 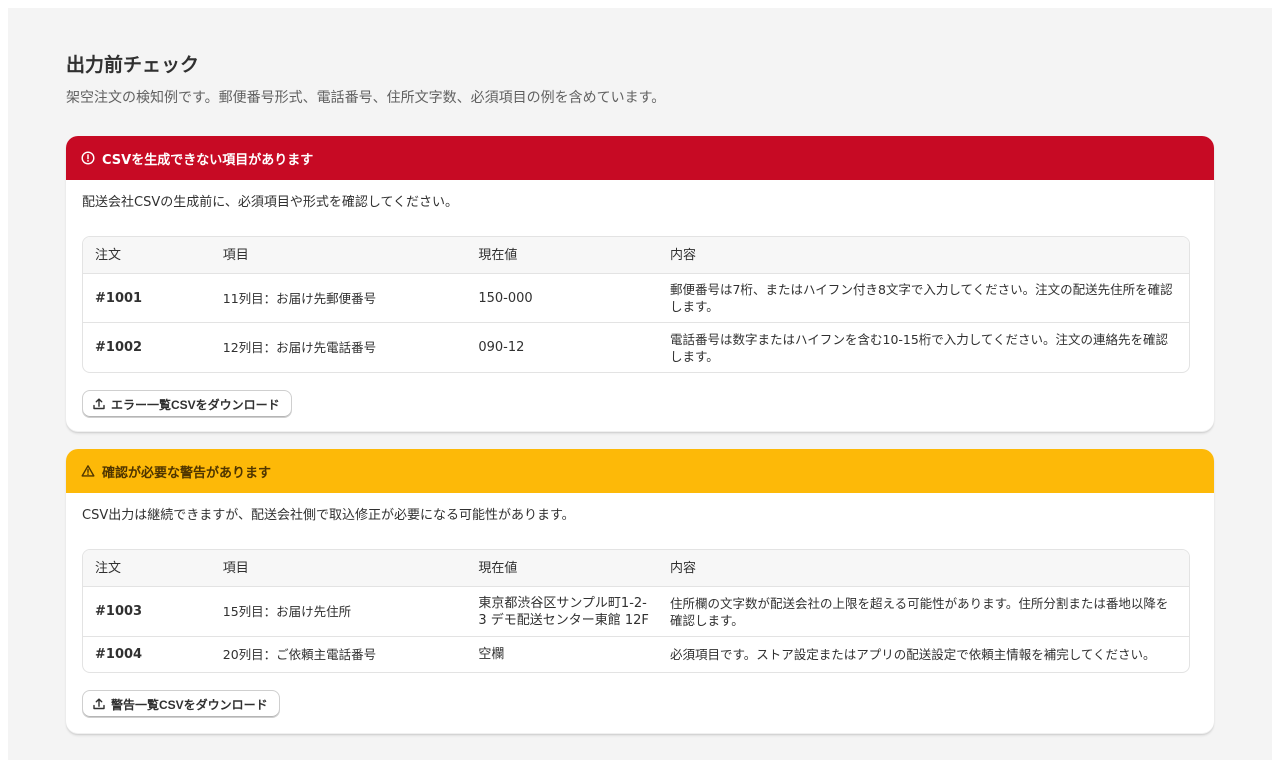 What do you see at coordinates (299, 654) in the screenshot?
I see `field-name: 20列目：ご依頼主電話番号` at bounding box center [299, 654].